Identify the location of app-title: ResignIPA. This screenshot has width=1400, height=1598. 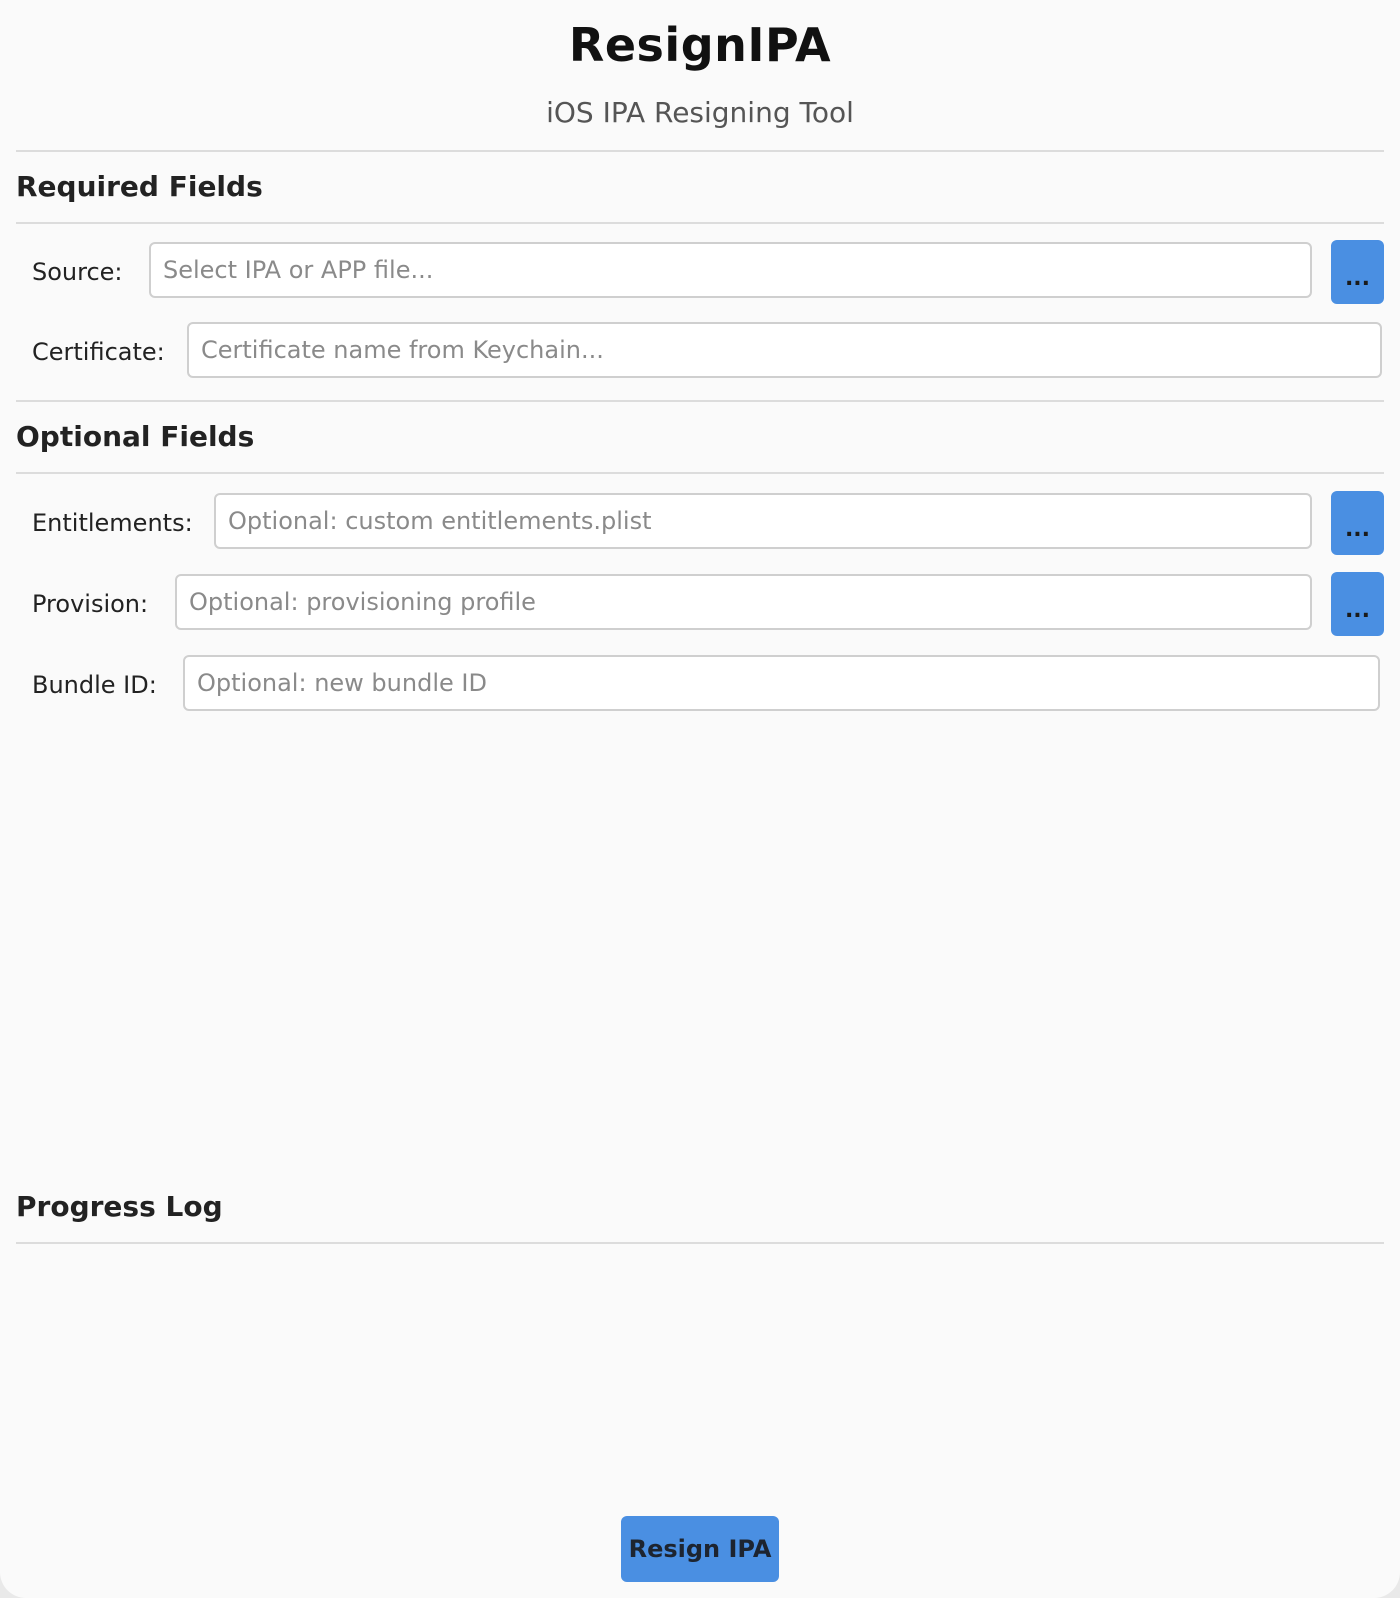
(700, 45).